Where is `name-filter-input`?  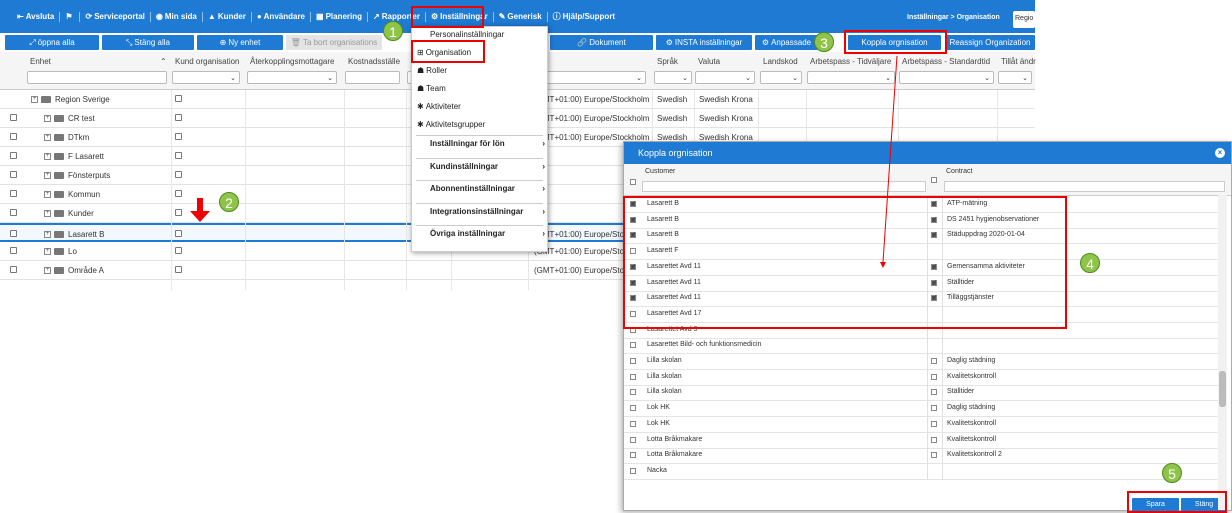 name-filter-input is located at coordinates (97, 77).